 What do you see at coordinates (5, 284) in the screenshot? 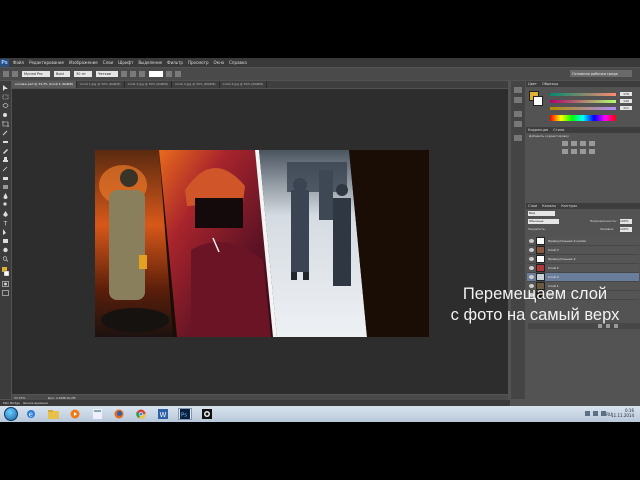
I see `quick-mask-icon` at bounding box center [5, 284].